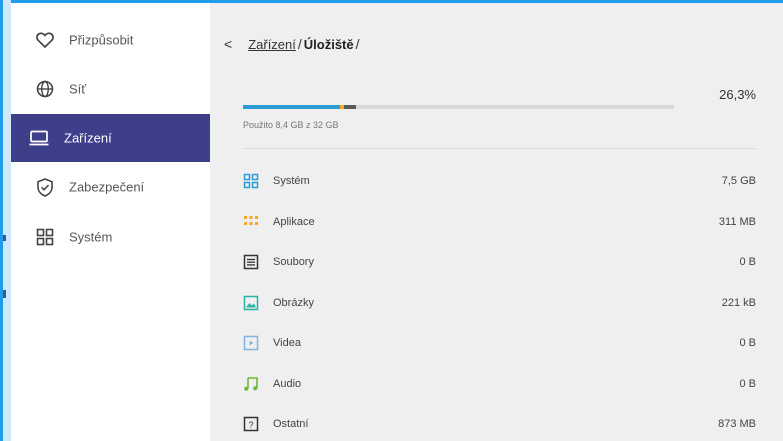 This screenshot has width=783, height=441. I want to click on left-edge-strip, so click(7, 220).